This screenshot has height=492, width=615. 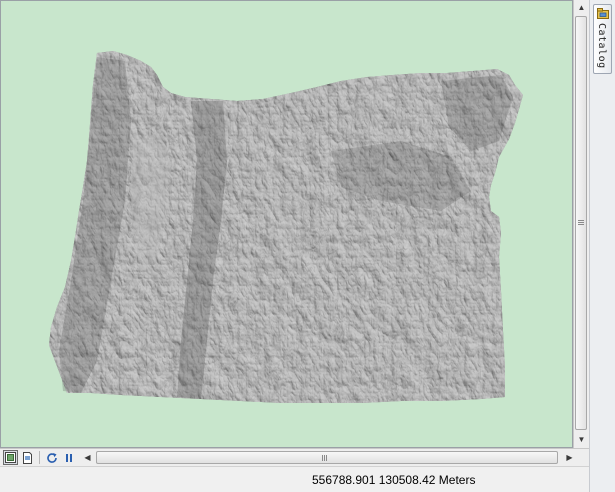 I want to click on horizontal-scroll-thumb, so click(x=327, y=457).